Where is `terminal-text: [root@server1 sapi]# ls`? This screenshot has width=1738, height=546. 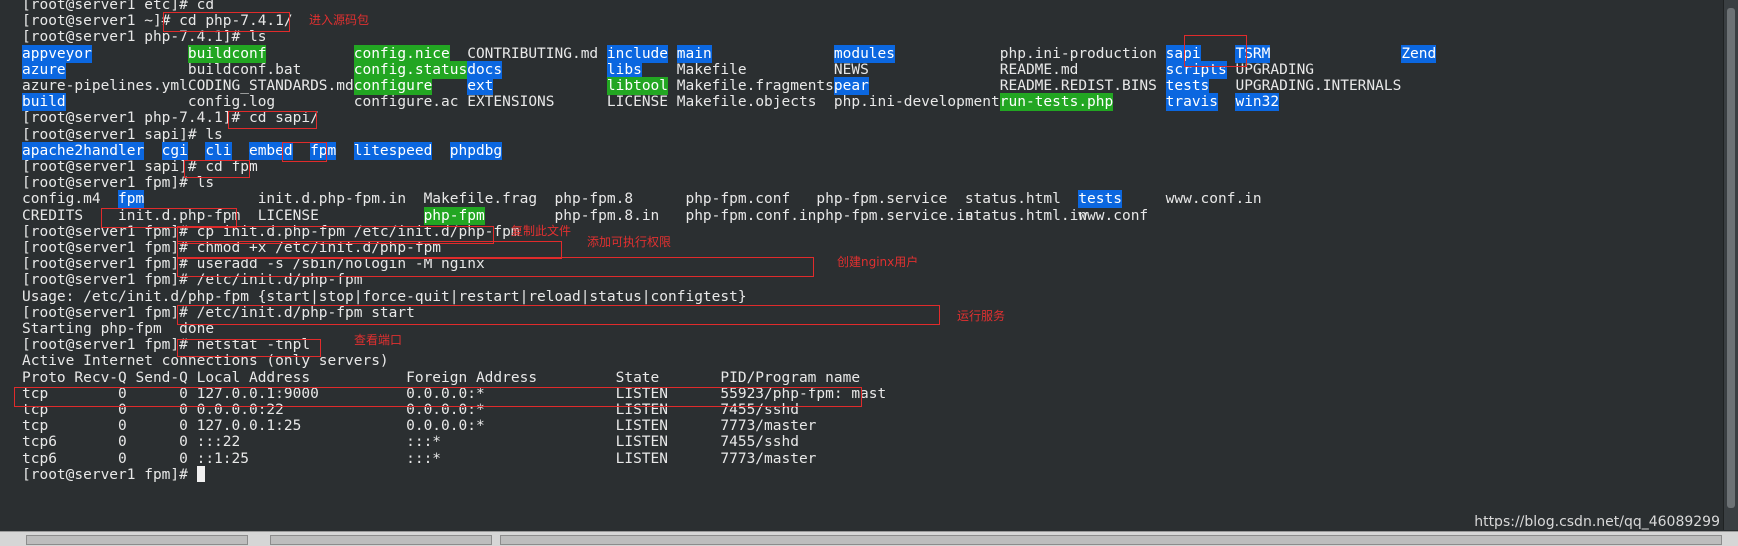
terminal-text: [root@server1 sapi]# ls is located at coordinates (122, 134).